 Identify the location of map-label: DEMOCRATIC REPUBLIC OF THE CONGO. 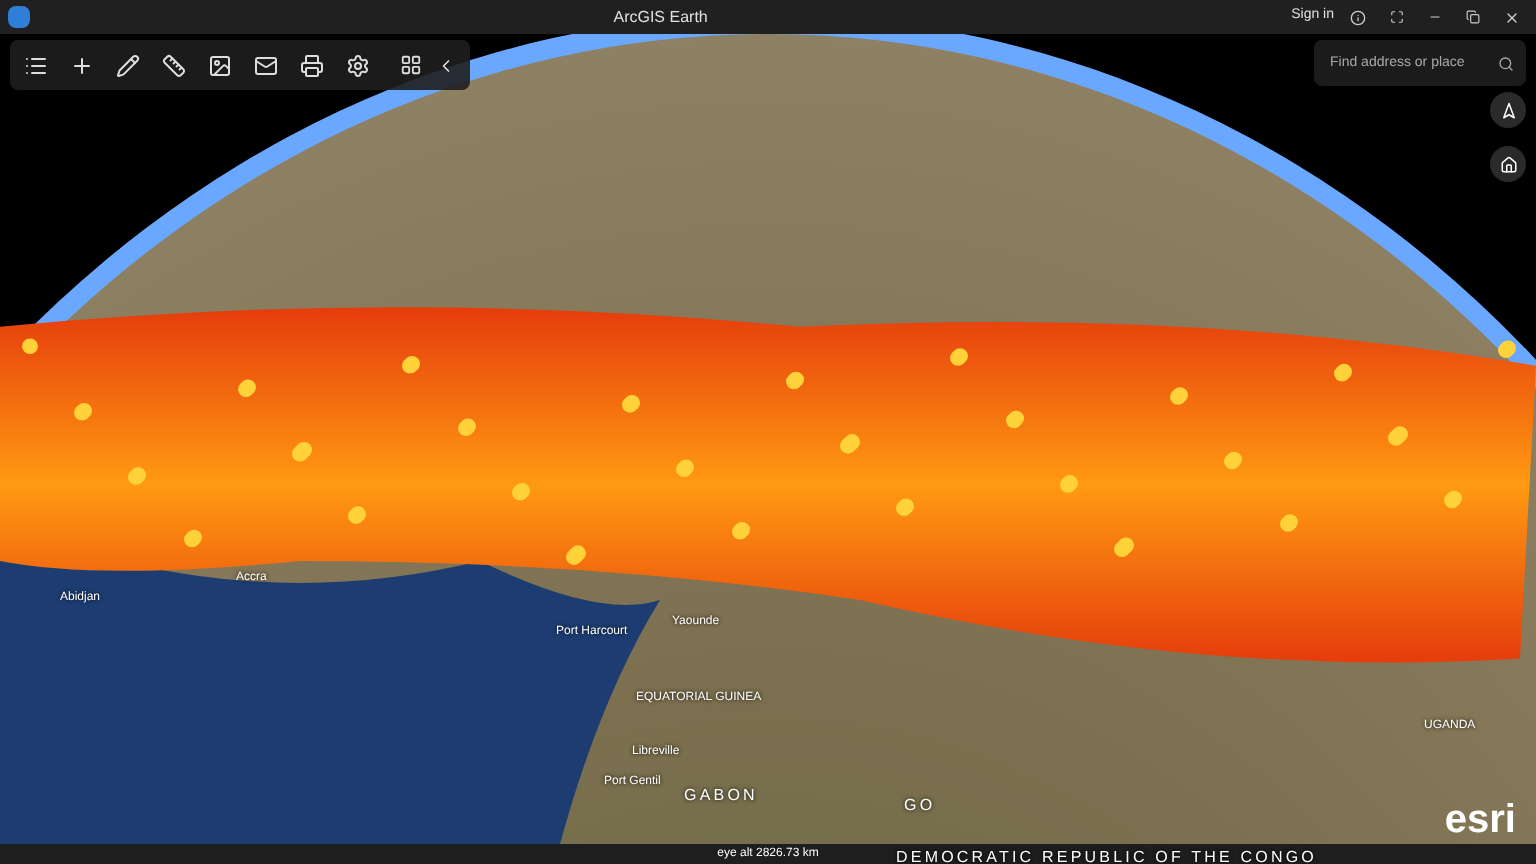
(1106, 855).